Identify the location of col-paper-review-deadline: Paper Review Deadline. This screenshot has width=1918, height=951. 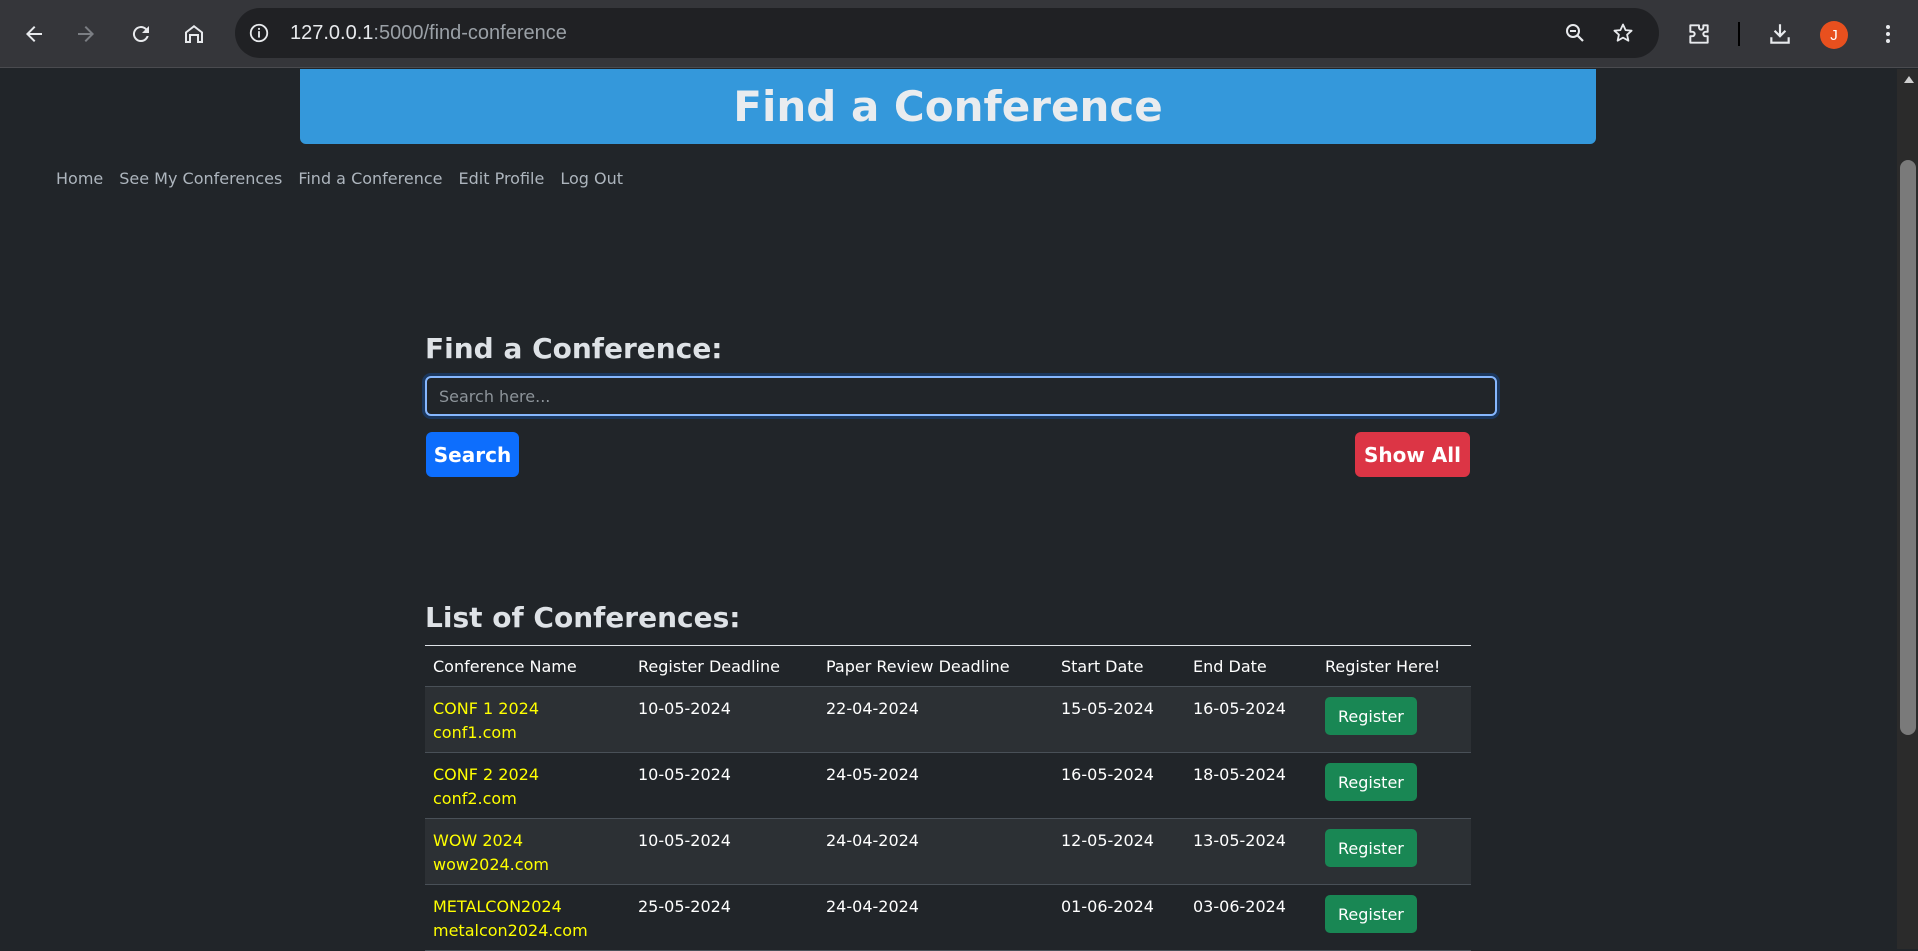
(935, 666).